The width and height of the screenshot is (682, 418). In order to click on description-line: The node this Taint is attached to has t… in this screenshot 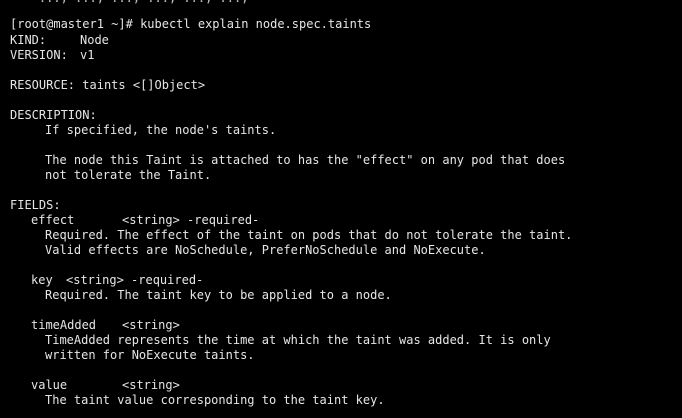, I will do `click(305, 160)`.